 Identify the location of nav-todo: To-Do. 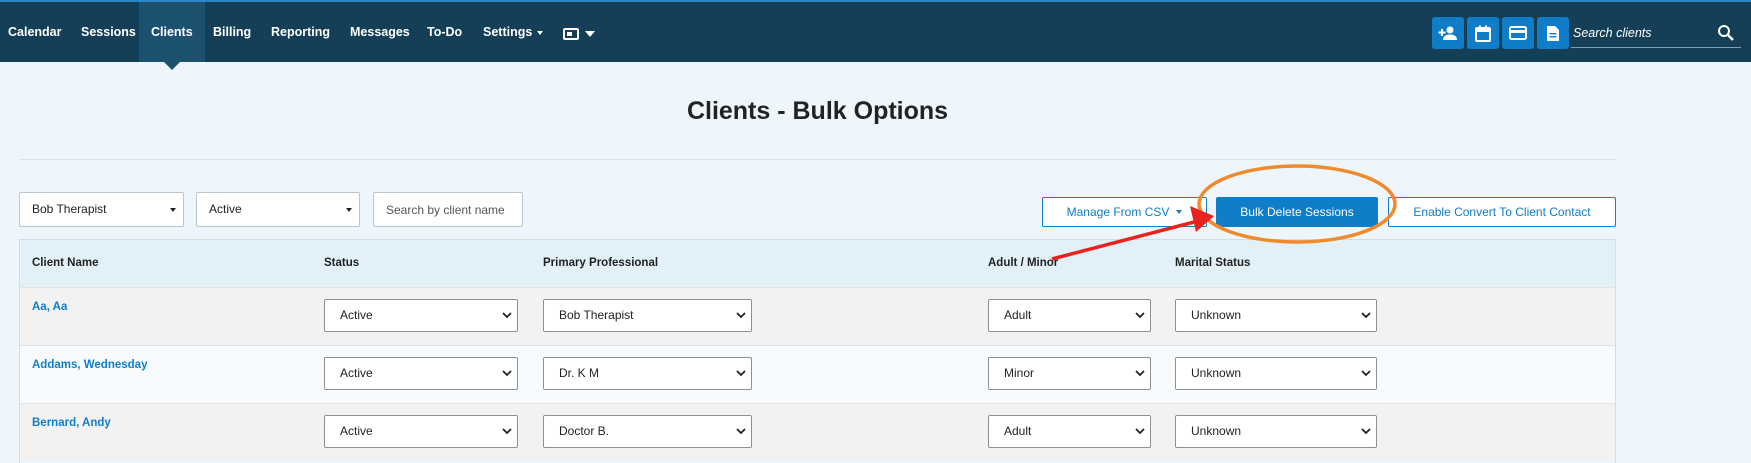
(444, 32).